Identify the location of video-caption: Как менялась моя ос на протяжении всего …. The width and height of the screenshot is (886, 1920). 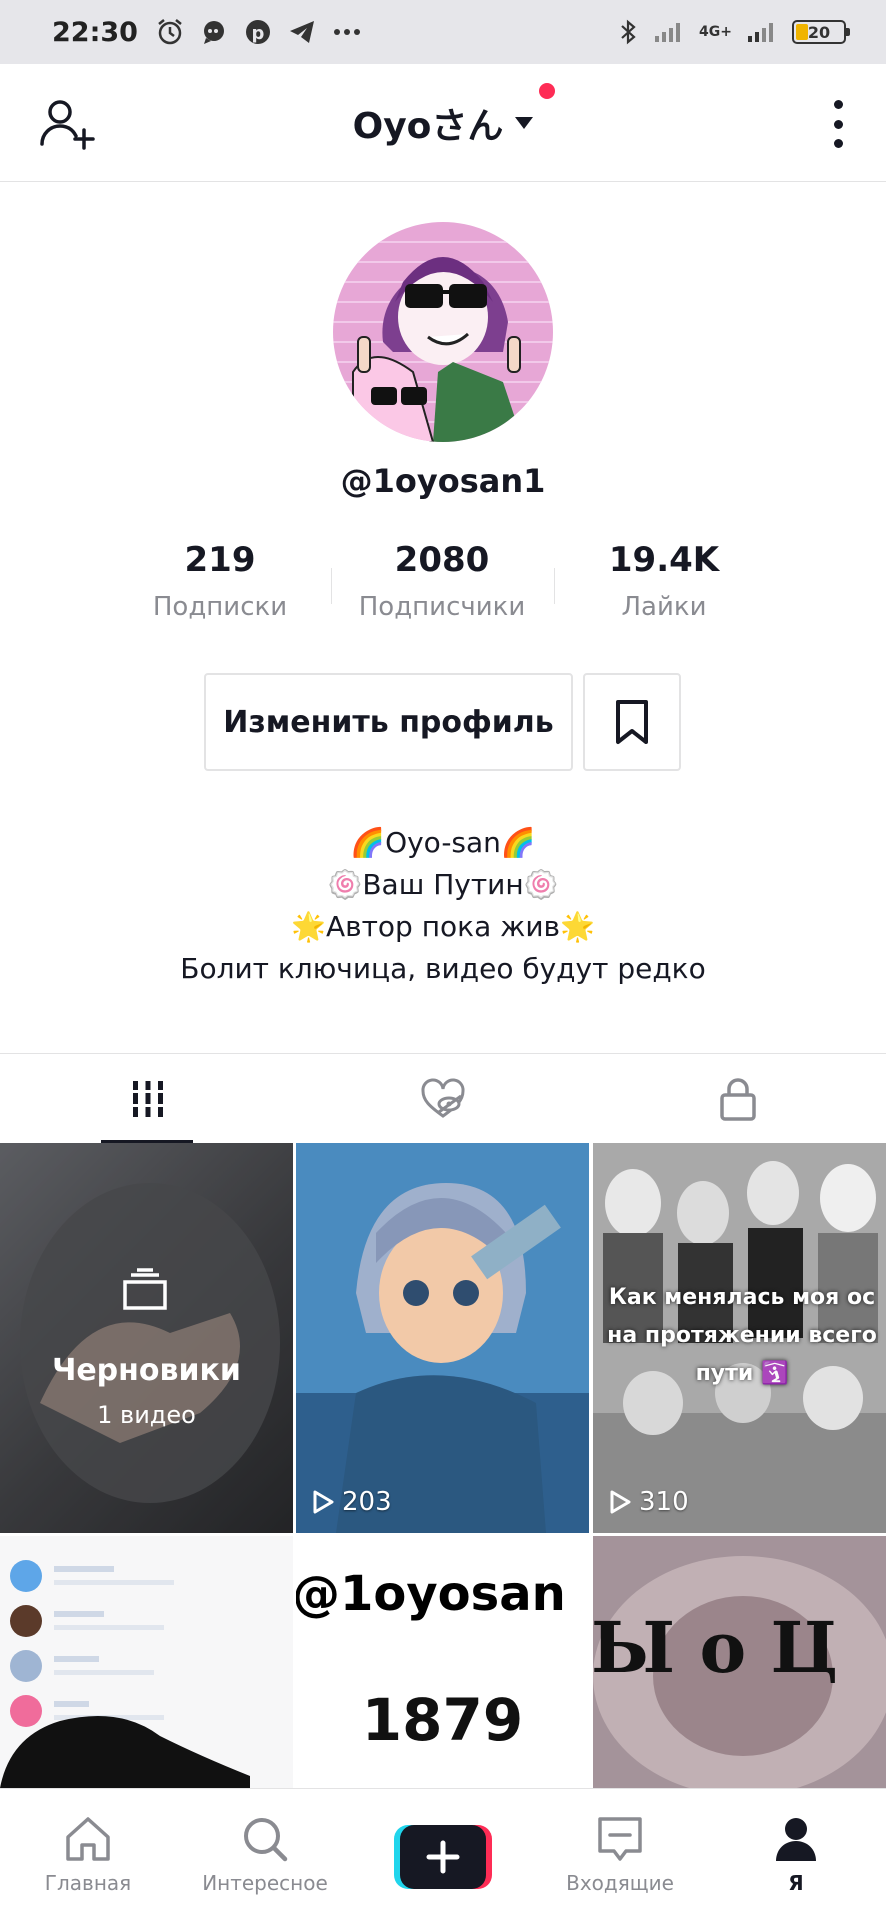
(742, 1335).